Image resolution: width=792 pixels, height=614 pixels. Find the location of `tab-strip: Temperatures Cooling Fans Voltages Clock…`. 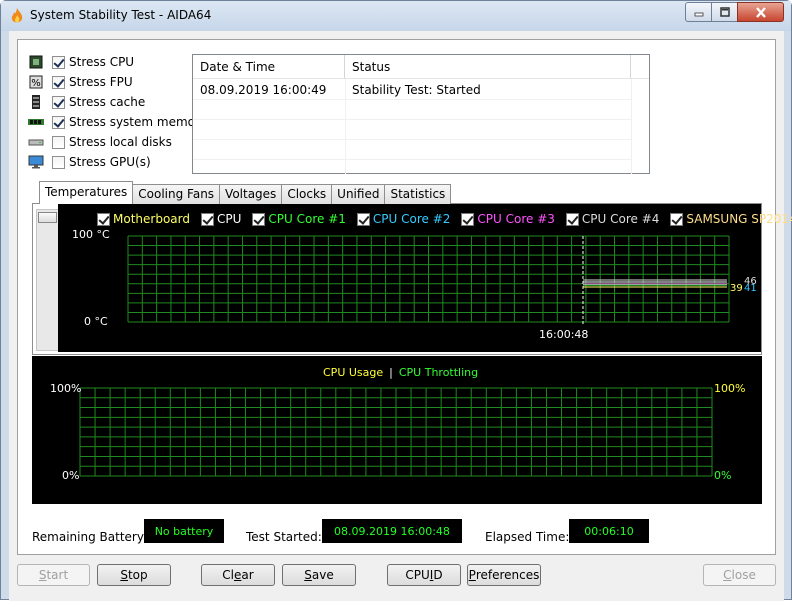

tab-strip: Temperatures Cooling Fans Voltages Clock… is located at coordinates (245, 192).